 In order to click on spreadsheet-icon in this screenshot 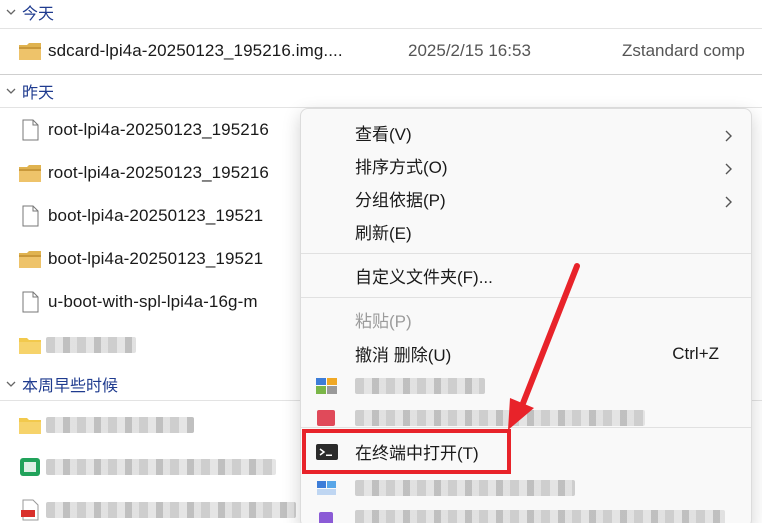, I will do `click(30, 467)`.